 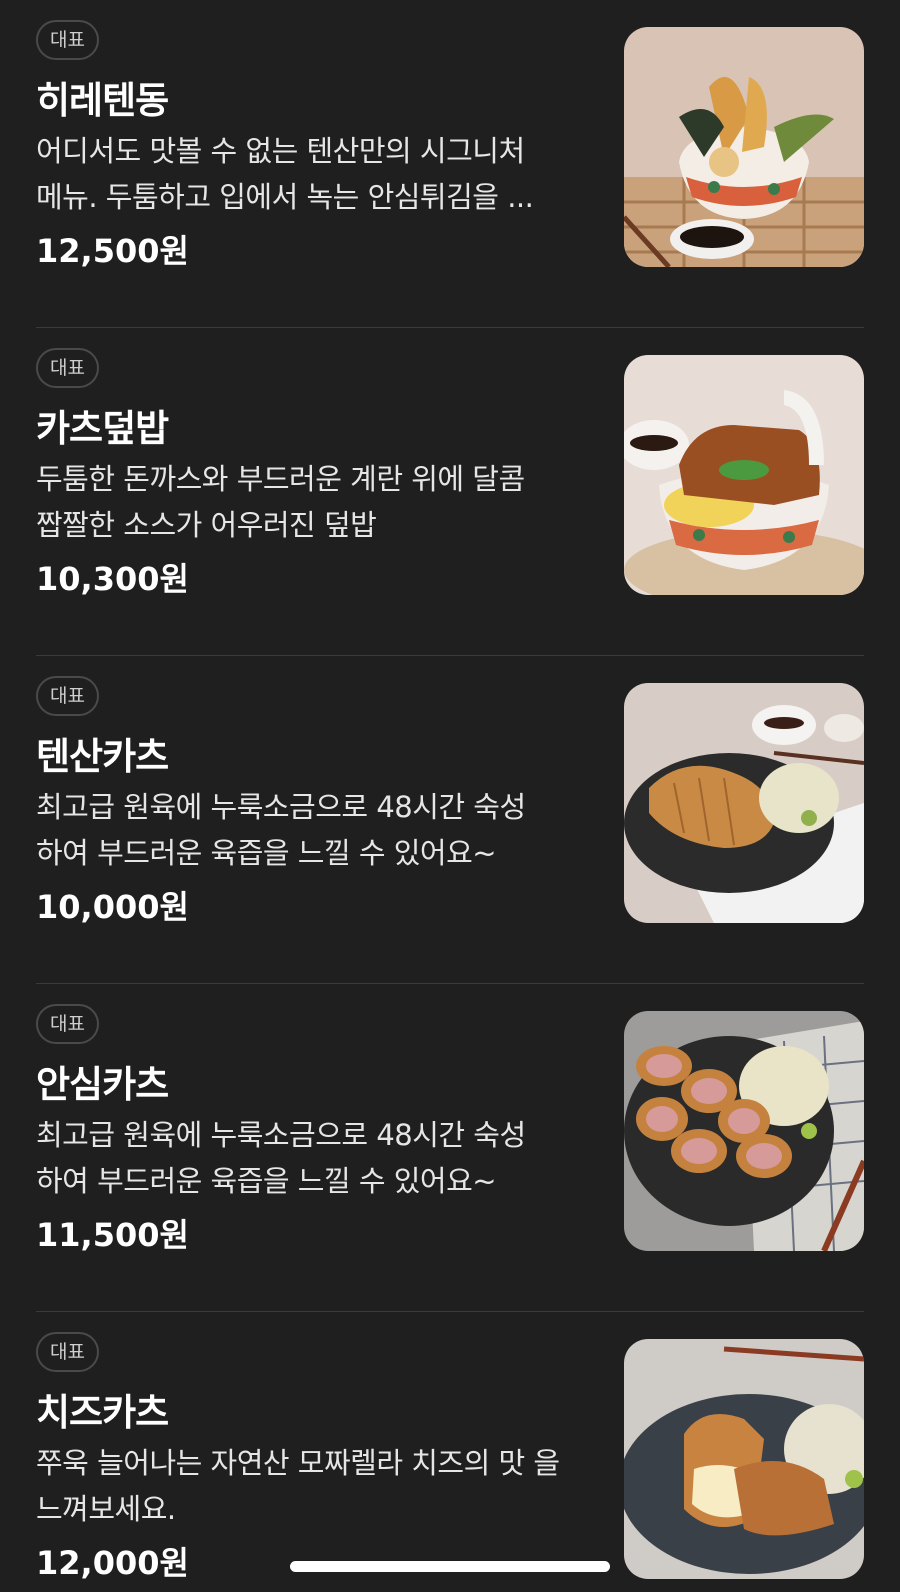 I want to click on home-indicator, so click(x=450, y=1566).